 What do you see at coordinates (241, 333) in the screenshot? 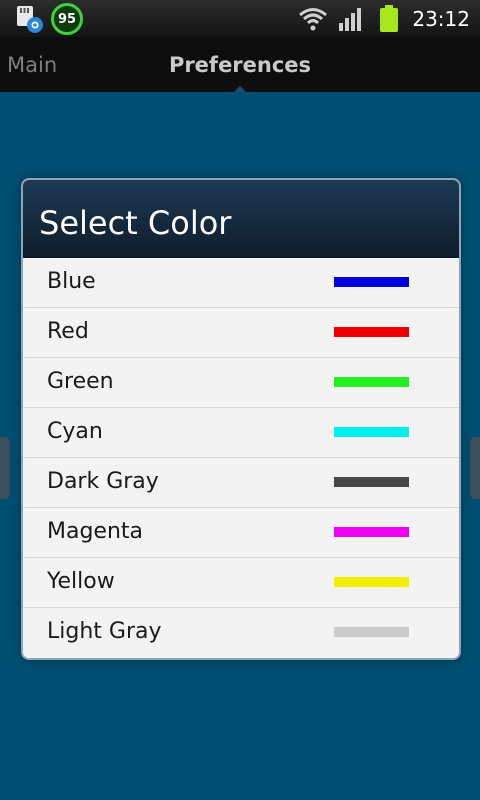
I see `color-option-red: Red` at bounding box center [241, 333].